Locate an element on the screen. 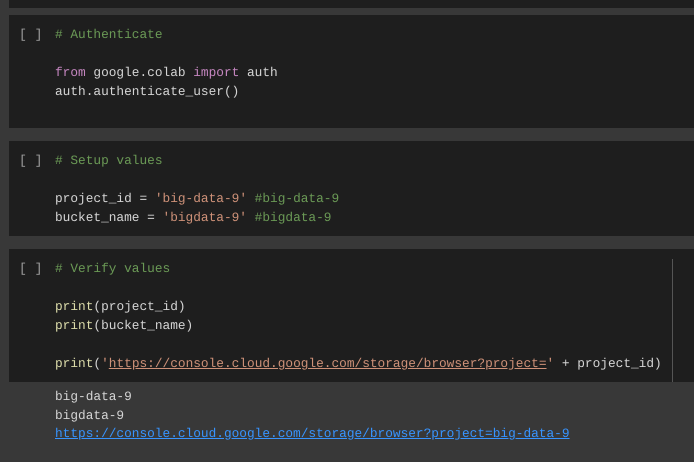 This screenshot has width=694, height=462. code-line: print(project_id) is located at coordinates (120, 307).